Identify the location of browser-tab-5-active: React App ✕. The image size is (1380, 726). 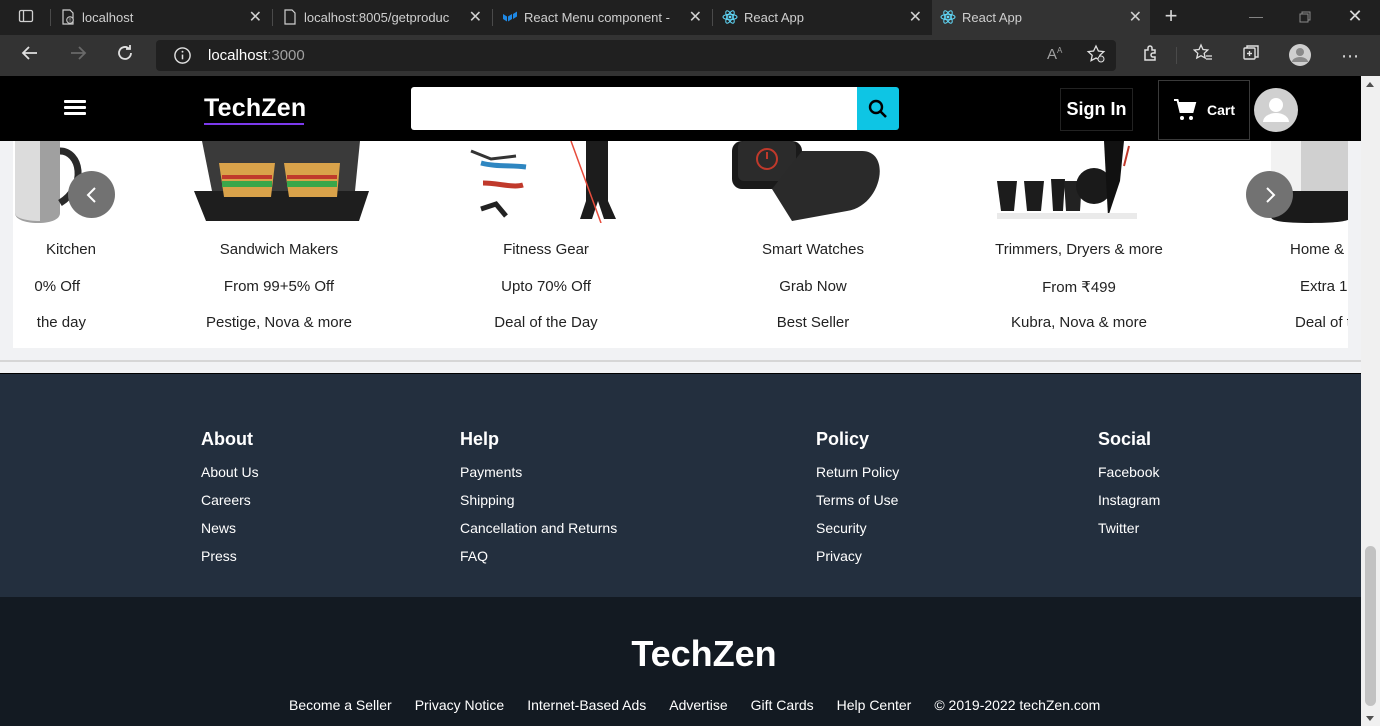
(1041, 17).